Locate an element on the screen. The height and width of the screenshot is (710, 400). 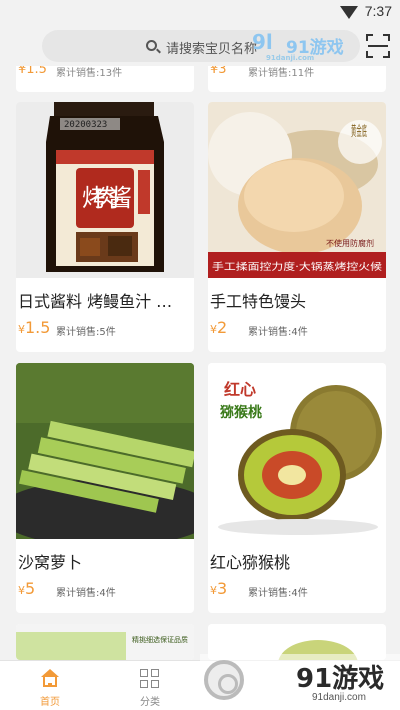
product-image is located at coordinates (105, 451).